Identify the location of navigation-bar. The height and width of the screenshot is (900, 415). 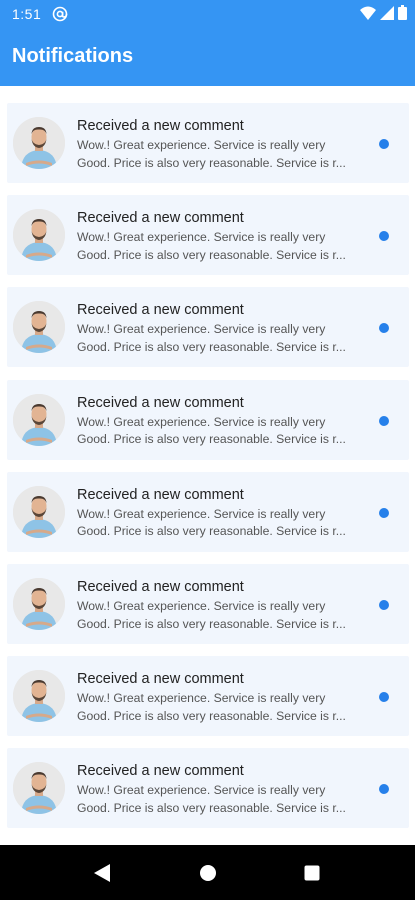
(207, 872).